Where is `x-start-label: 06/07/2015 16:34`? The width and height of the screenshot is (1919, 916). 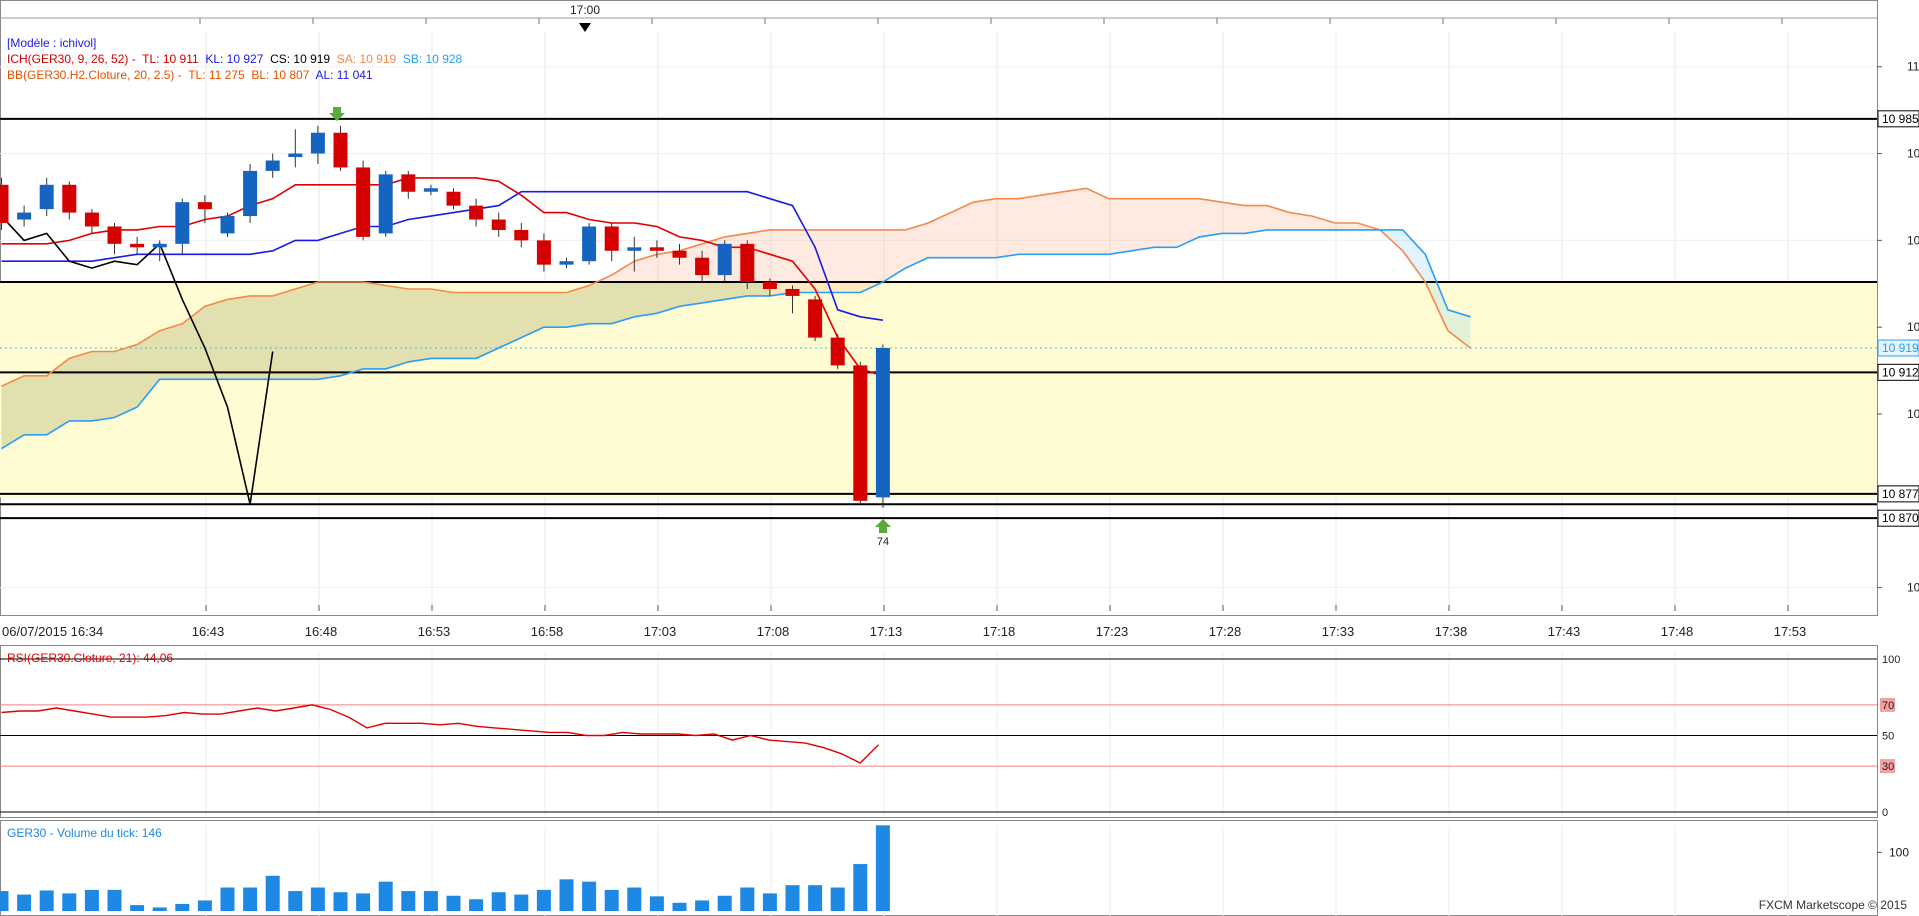 x-start-label: 06/07/2015 16:34 is located at coordinates (52, 631).